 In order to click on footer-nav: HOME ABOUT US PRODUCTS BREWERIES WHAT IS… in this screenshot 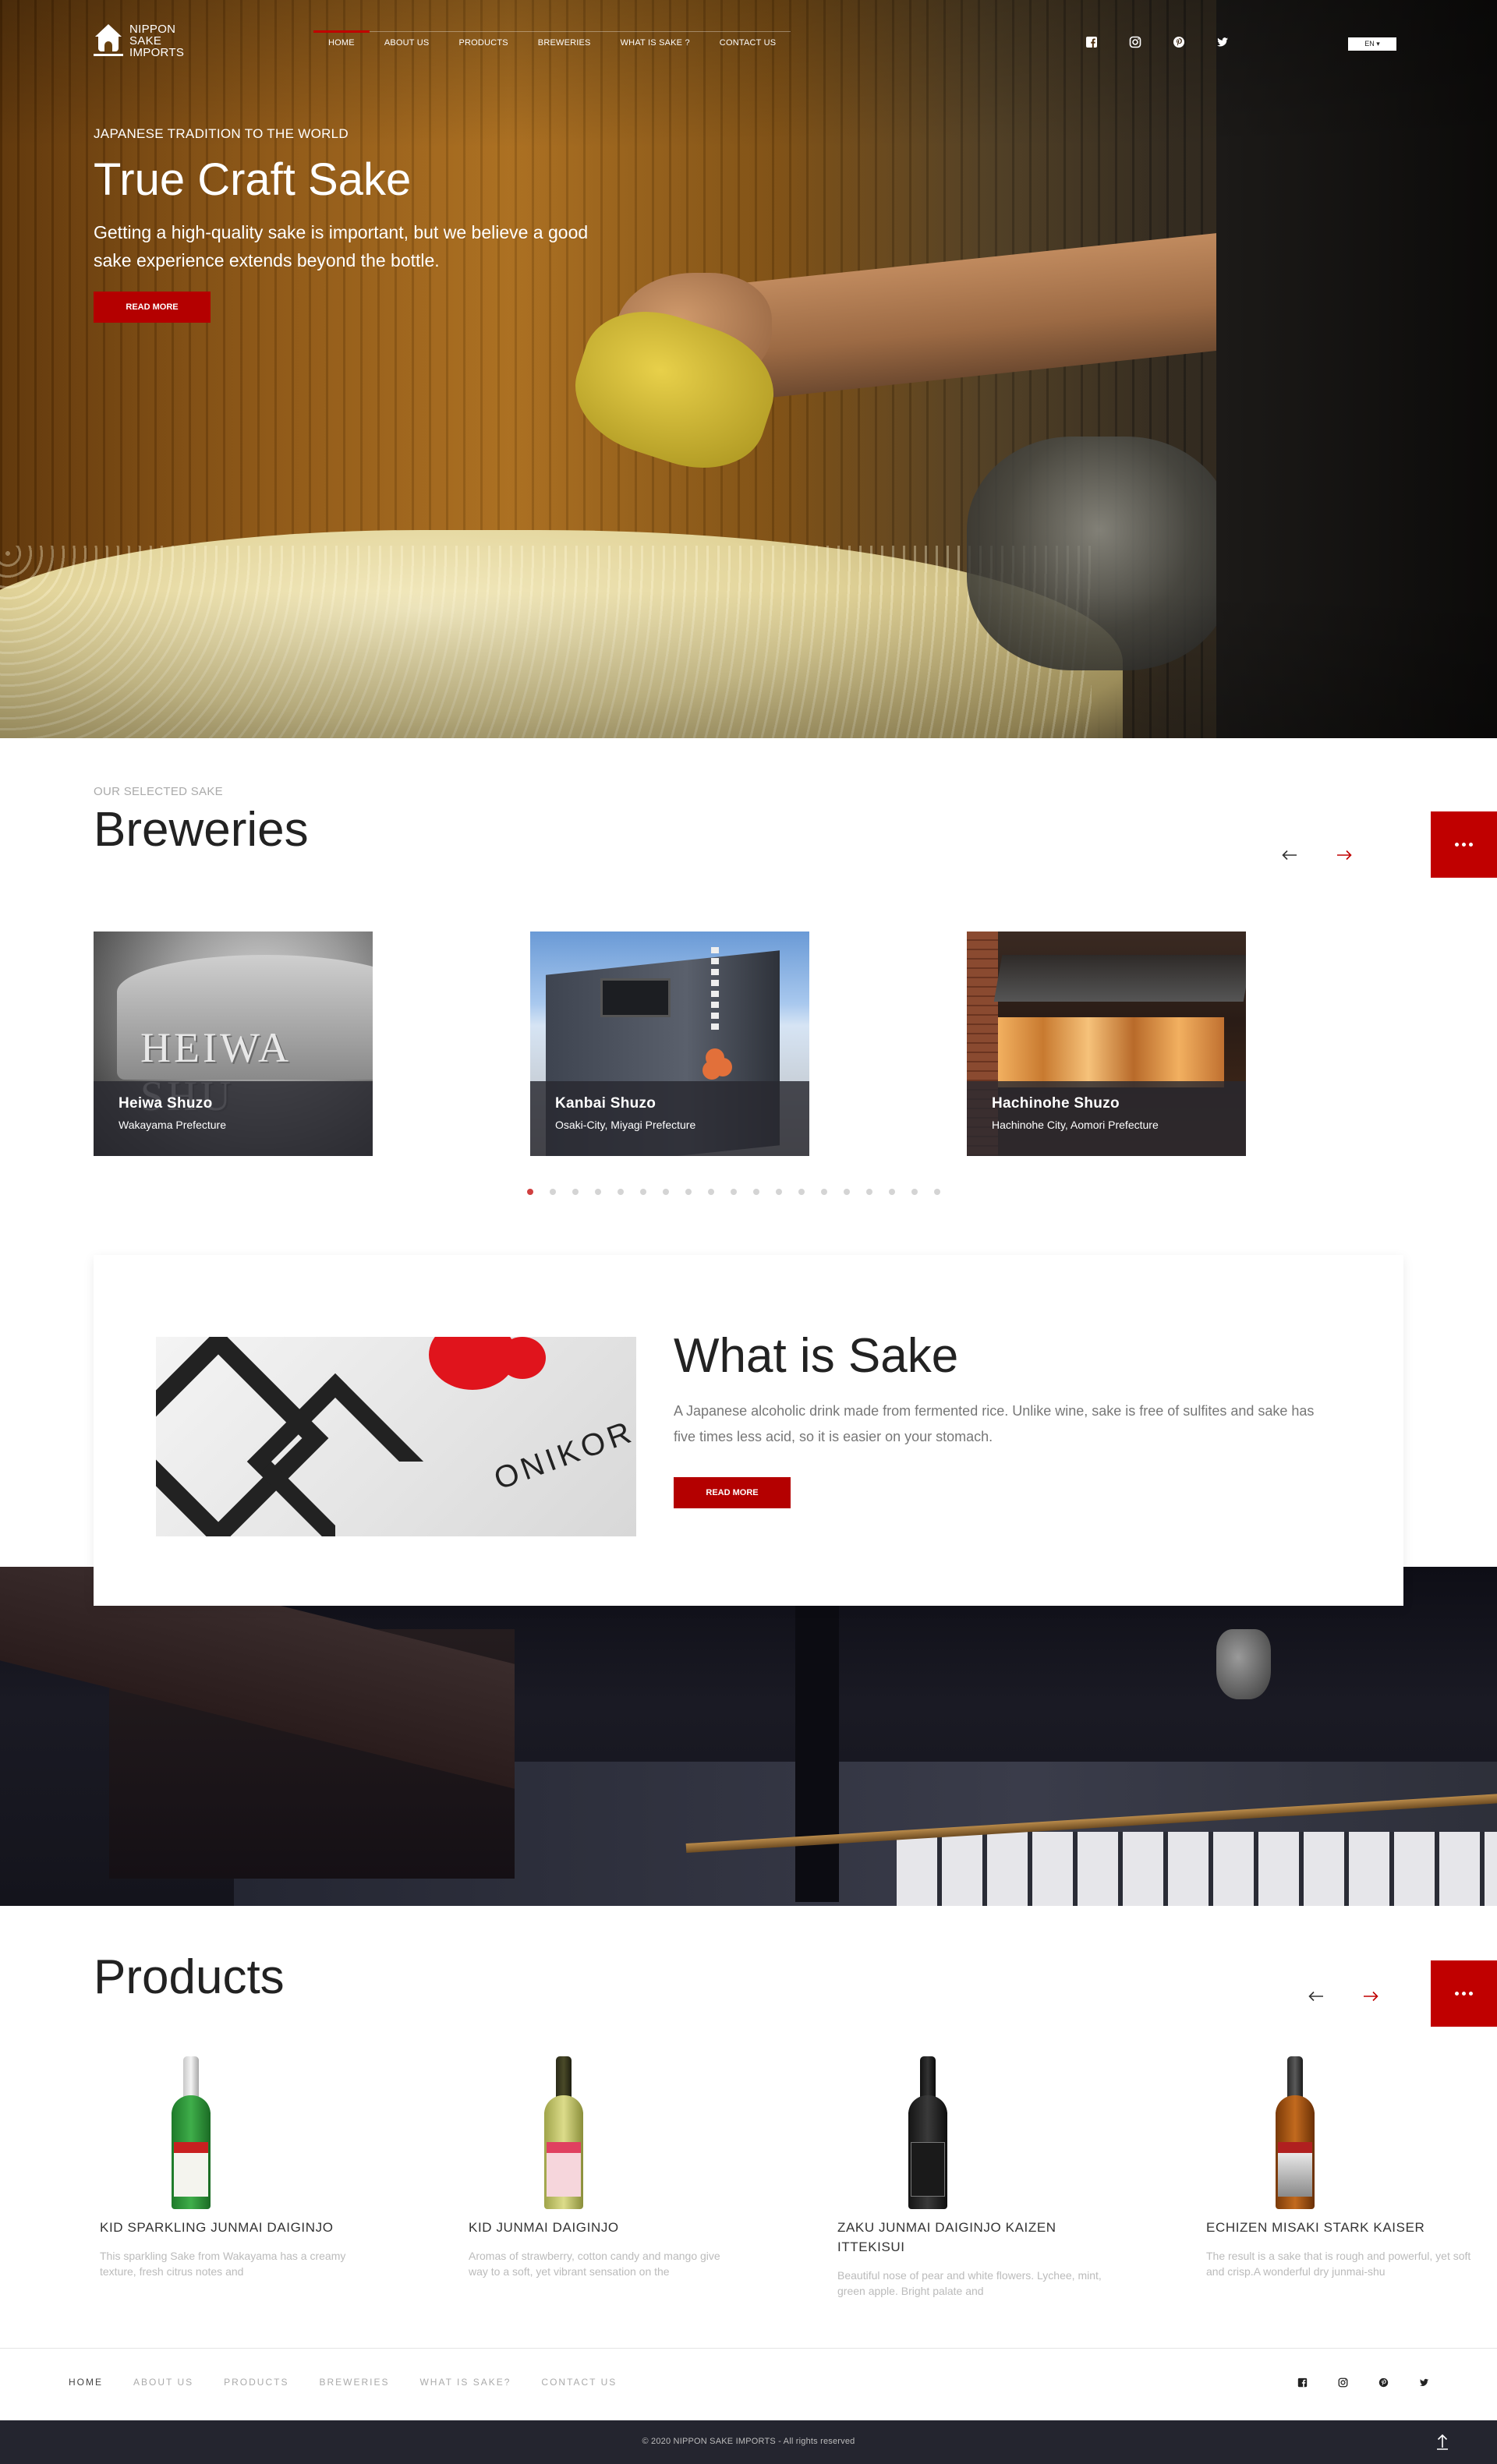, I will do `click(358, 2382)`.